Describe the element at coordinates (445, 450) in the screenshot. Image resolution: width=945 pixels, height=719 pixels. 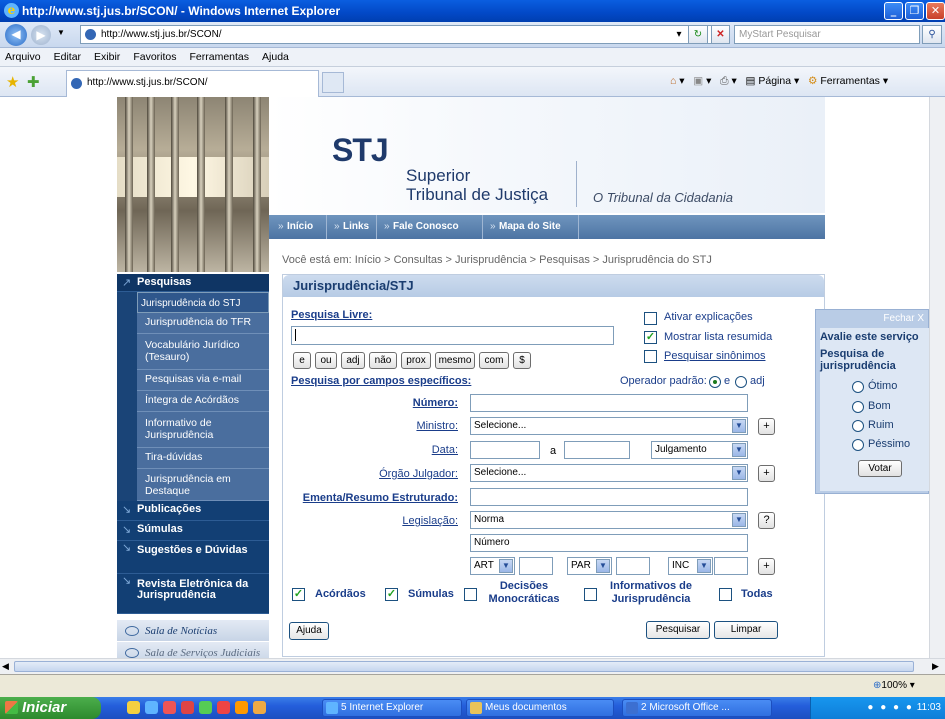
I see `data-label: Data:` at that location.